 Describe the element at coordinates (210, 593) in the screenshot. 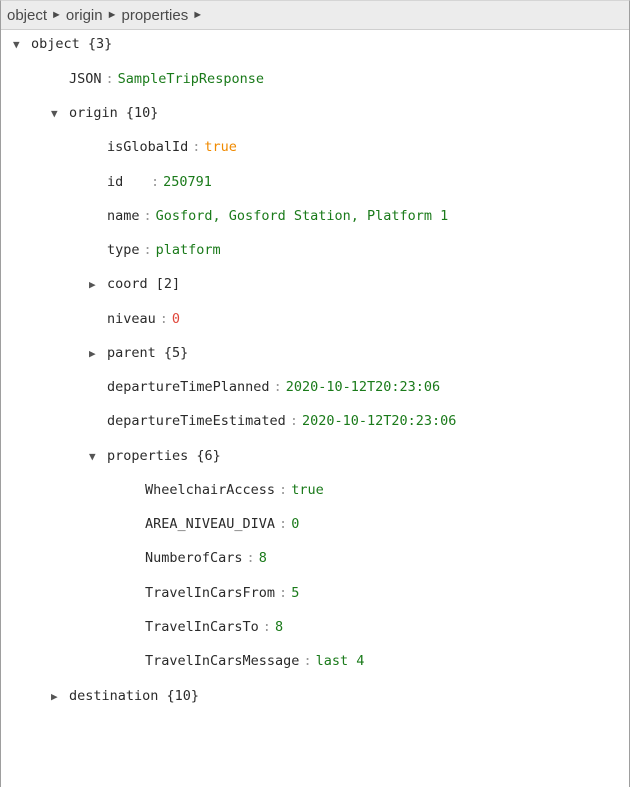

I see `leaf-key: TravelInCarsFrom` at that location.